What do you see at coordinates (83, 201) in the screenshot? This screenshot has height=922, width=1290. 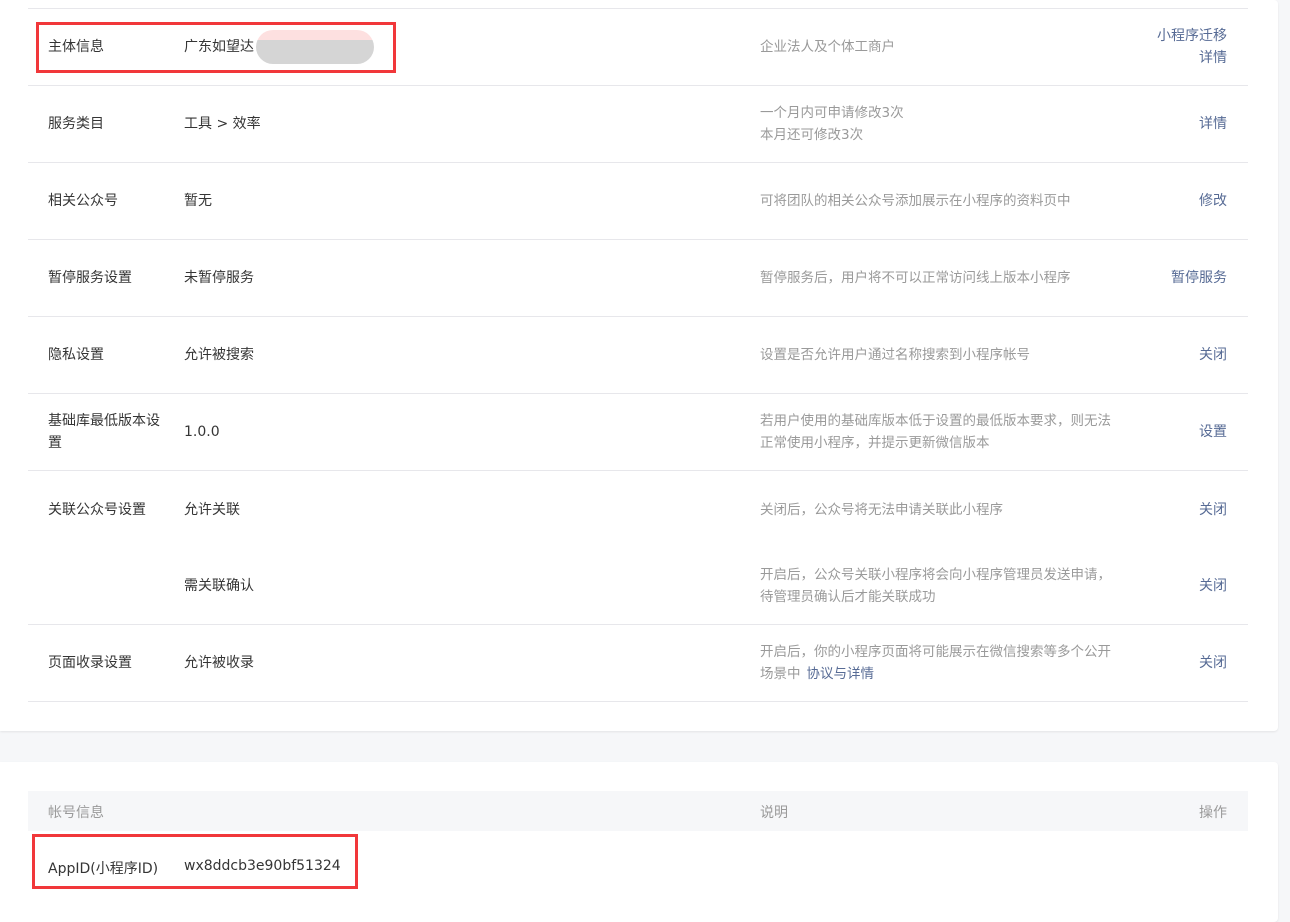 I see `setting-label-text: 相关公众号` at bounding box center [83, 201].